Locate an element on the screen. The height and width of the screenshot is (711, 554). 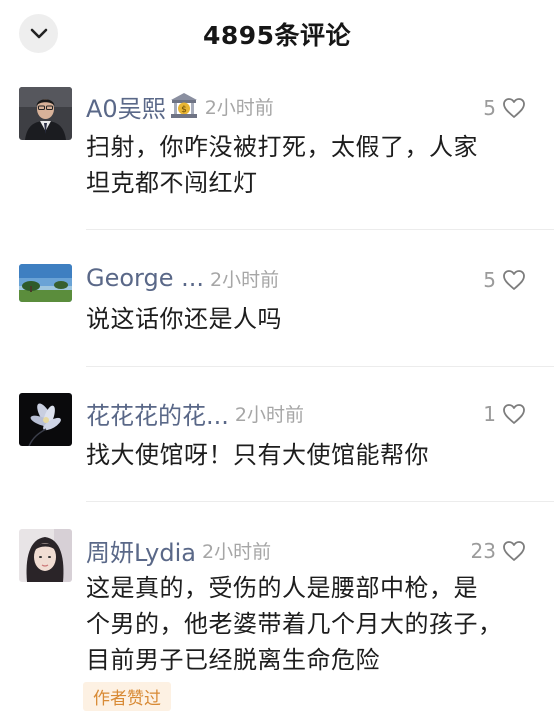
like-count: 1 is located at coordinates (489, 414).